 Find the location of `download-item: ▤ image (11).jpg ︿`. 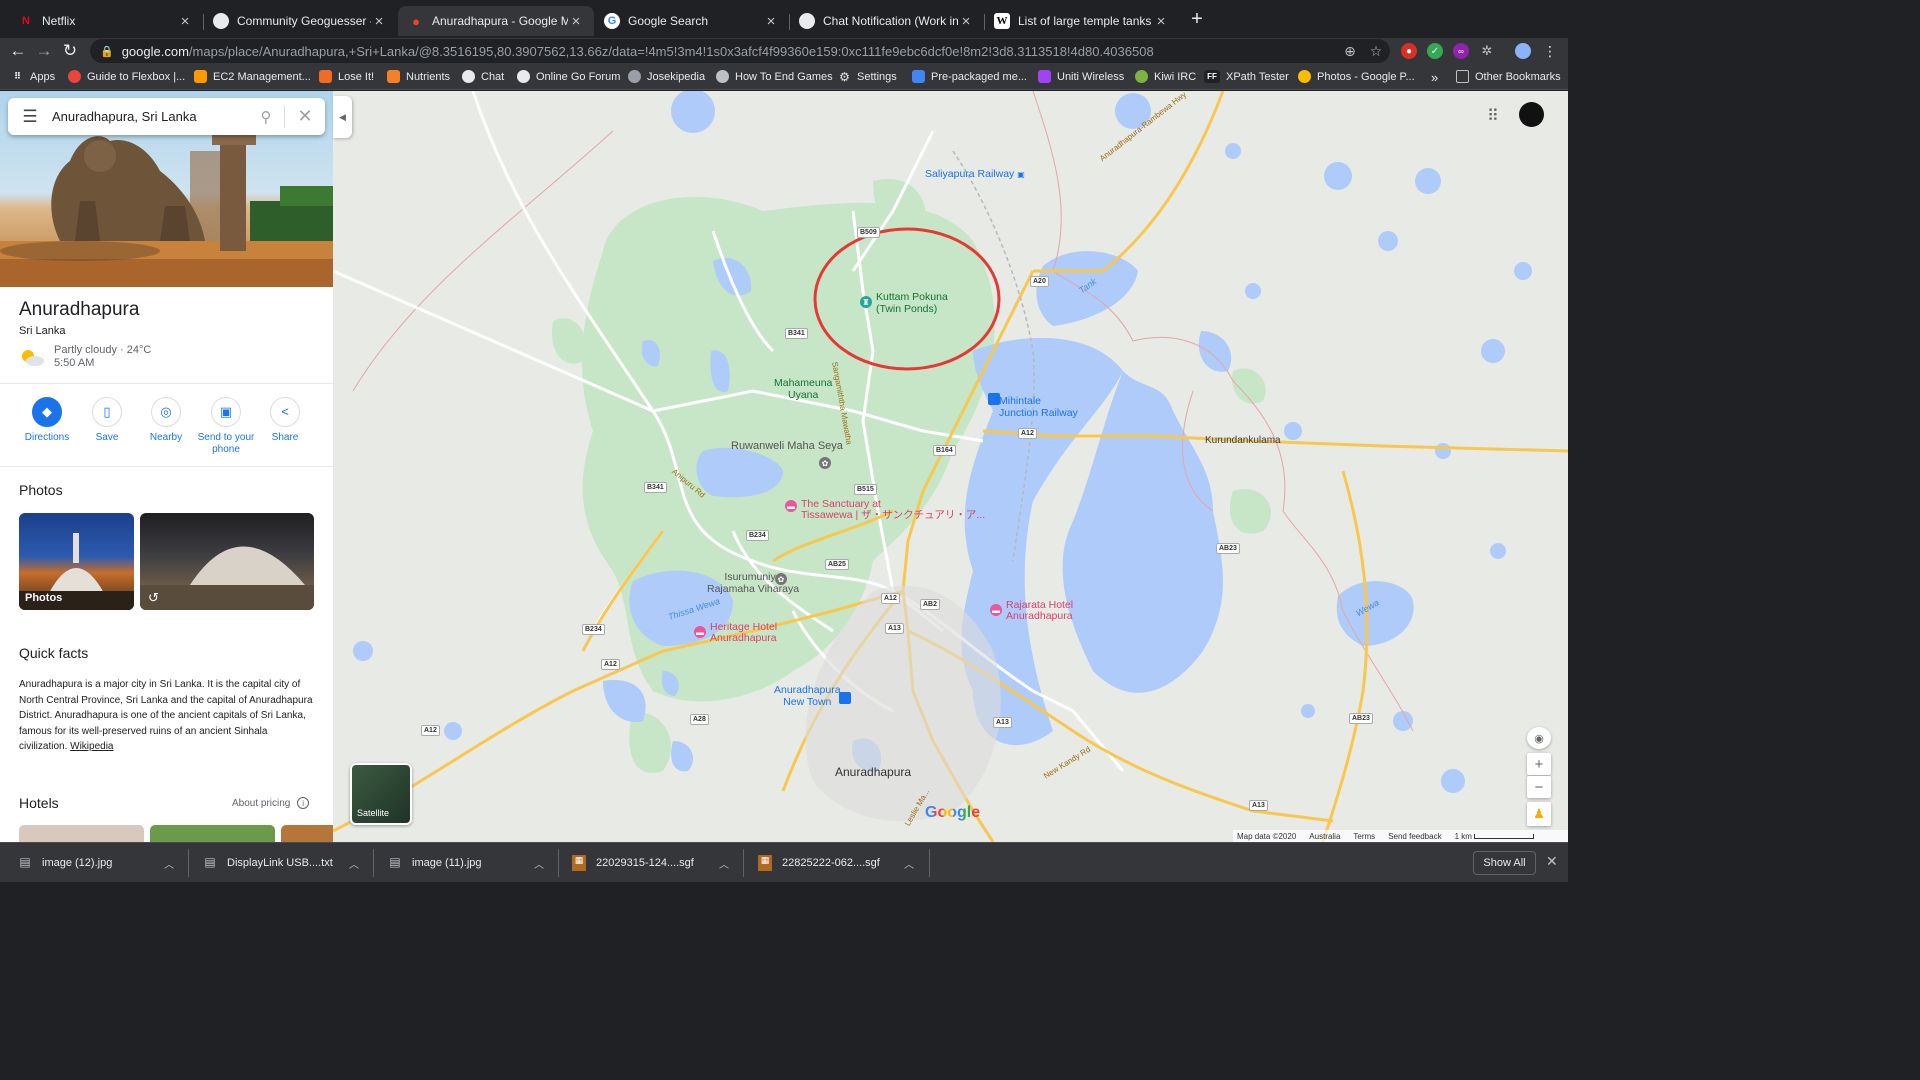

download-item: ▤ image (11).jpg ︿ is located at coordinates (470, 863).